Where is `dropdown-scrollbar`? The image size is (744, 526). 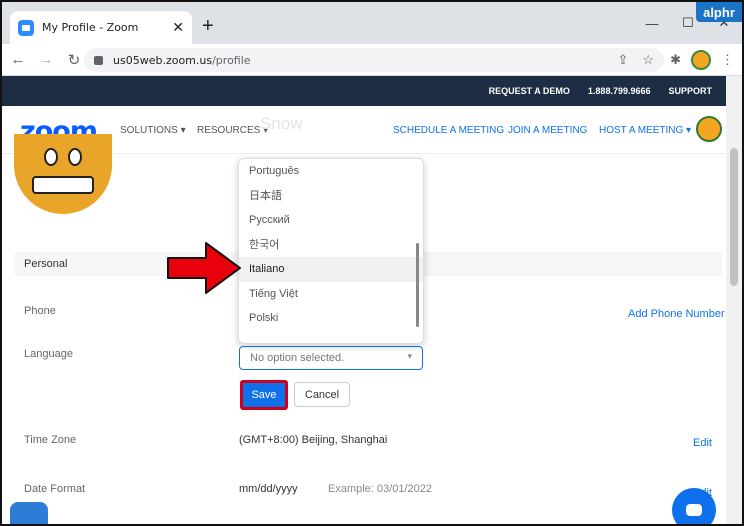
dropdown-scrollbar is located at coordinates (417, 285).